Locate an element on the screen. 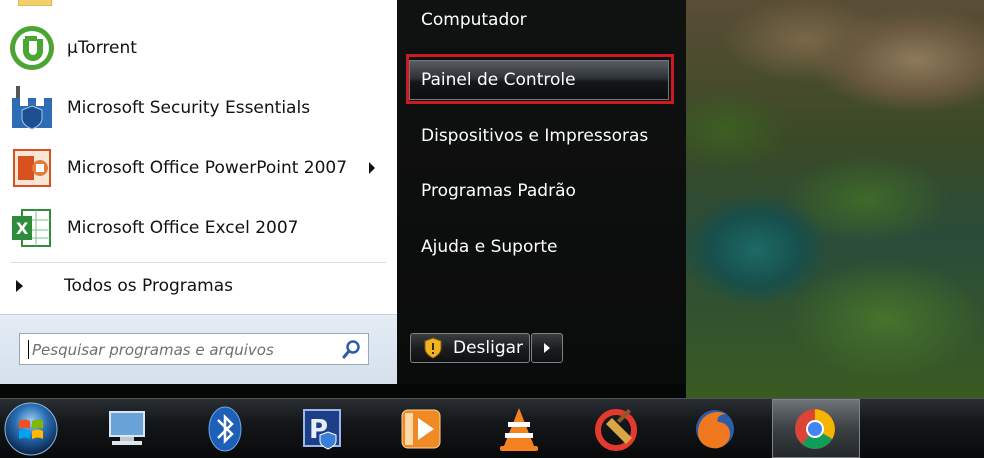  shutdown-options-button is located at coordinates (547, 348).